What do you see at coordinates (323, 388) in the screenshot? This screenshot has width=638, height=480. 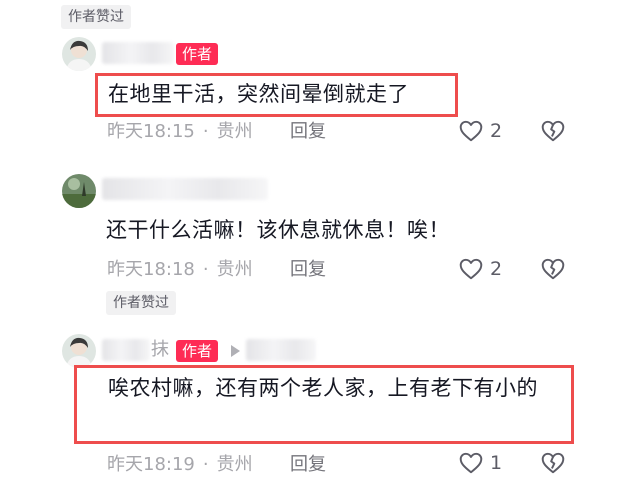 I see `comment-text: 唉农村嘛，还有两个老人家，上有老下有小的` at bounding box center [323, 388].